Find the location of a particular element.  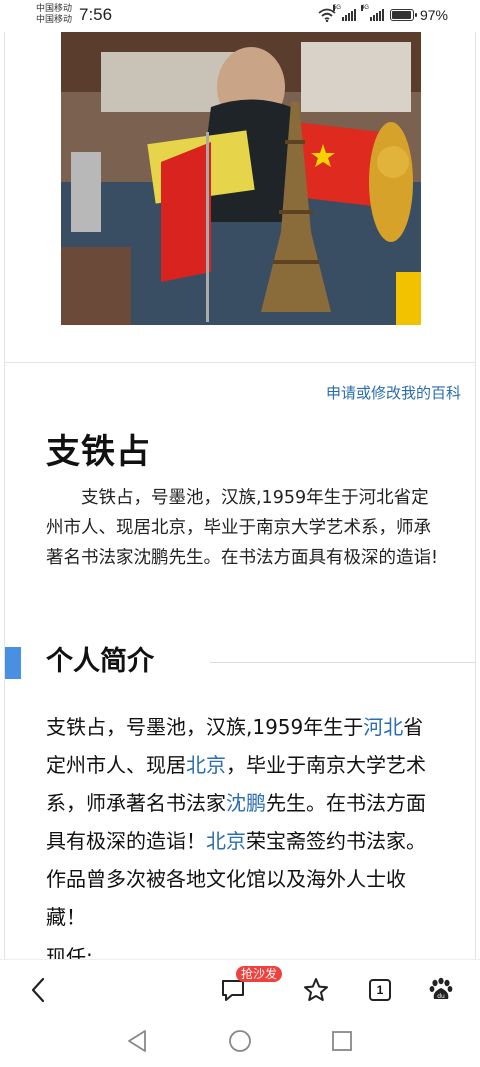

section-title: 个人简介 is located at coordinates (100, 661).